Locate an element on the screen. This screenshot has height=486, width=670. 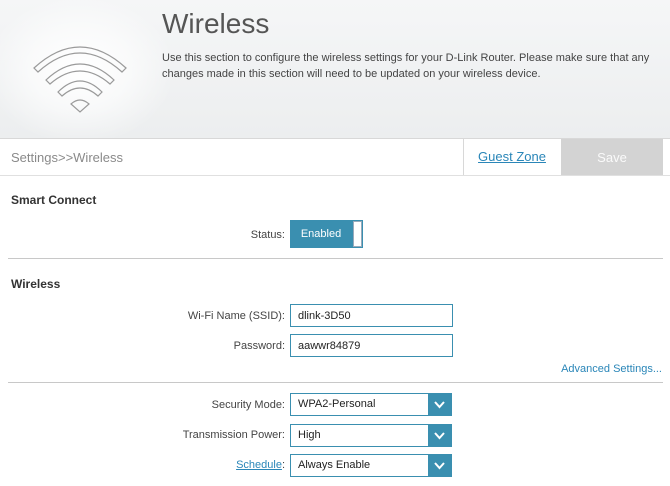
smart-connect-heading: Smart Connect is located at coordinates (54, 200).